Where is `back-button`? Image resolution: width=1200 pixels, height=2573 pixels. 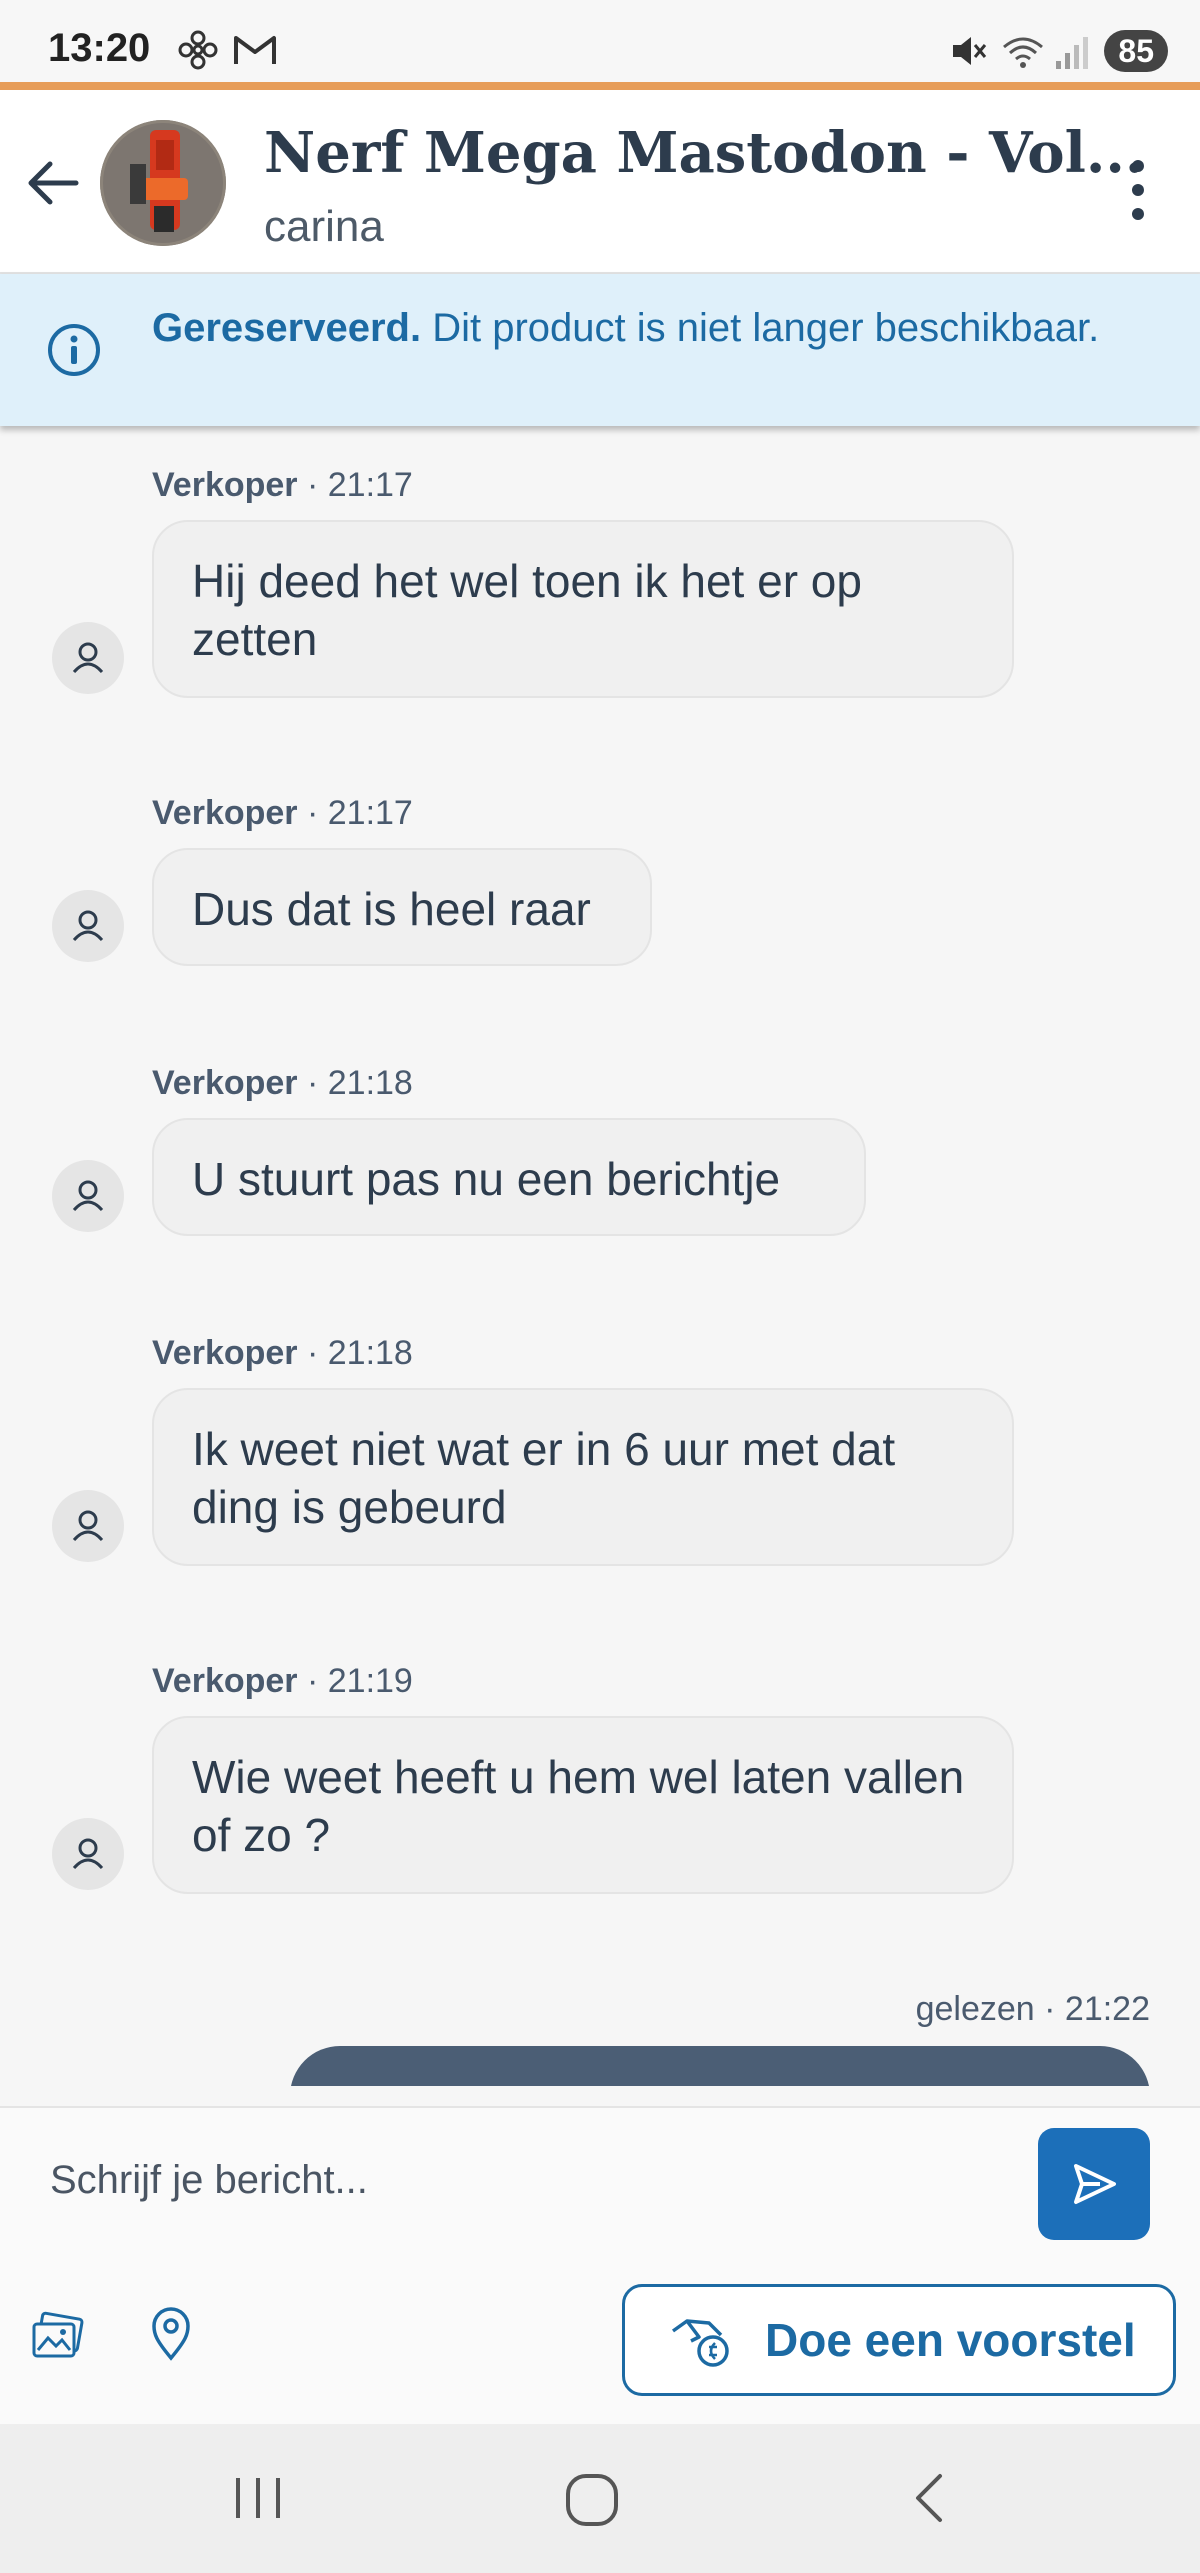
back-button is located at coordinates (53, 183).